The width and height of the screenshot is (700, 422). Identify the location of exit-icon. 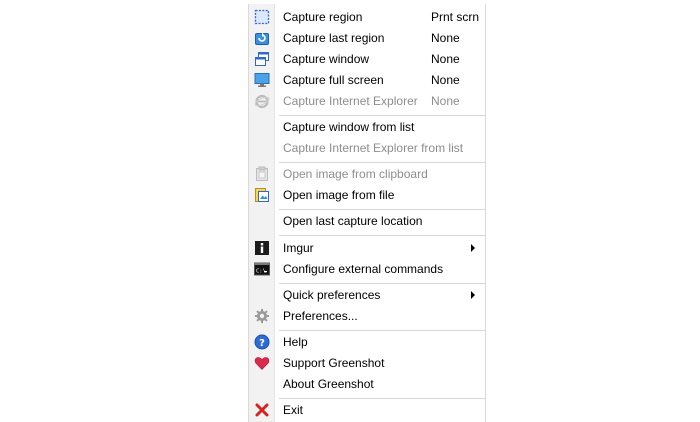
(262, 410).